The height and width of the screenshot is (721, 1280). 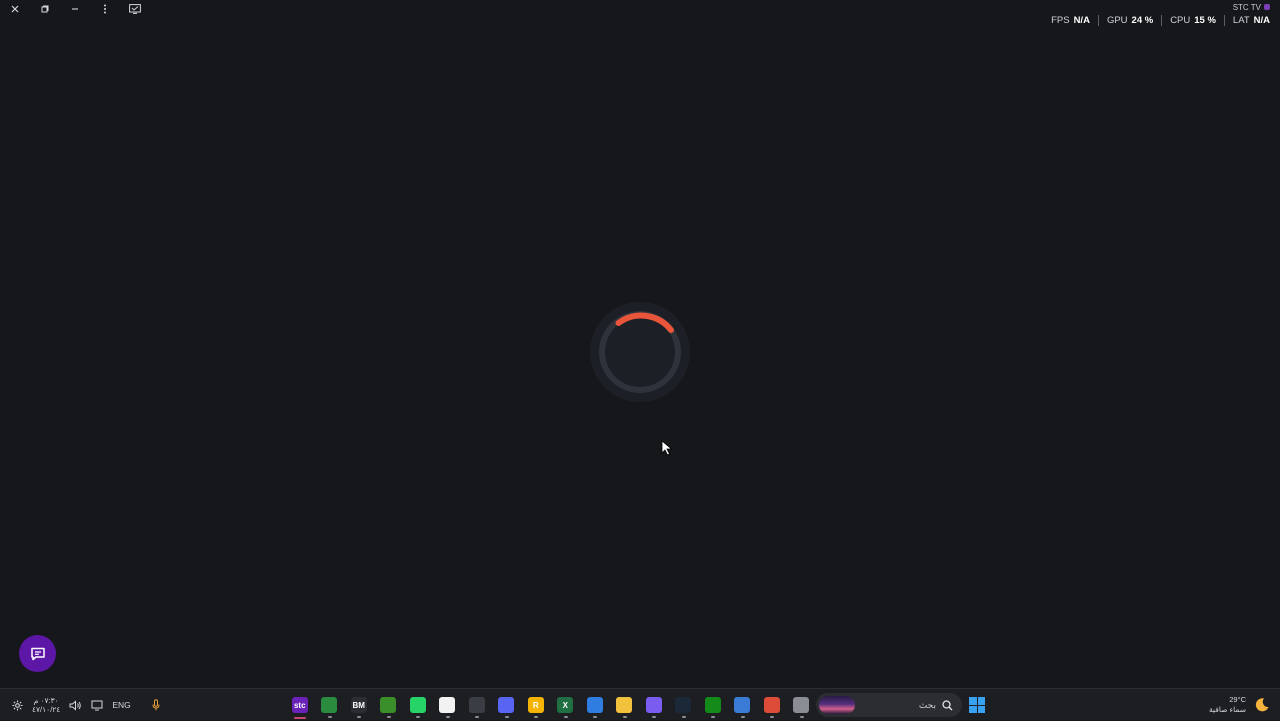 I want to click on explorer-app, so click(x=625, y=705).